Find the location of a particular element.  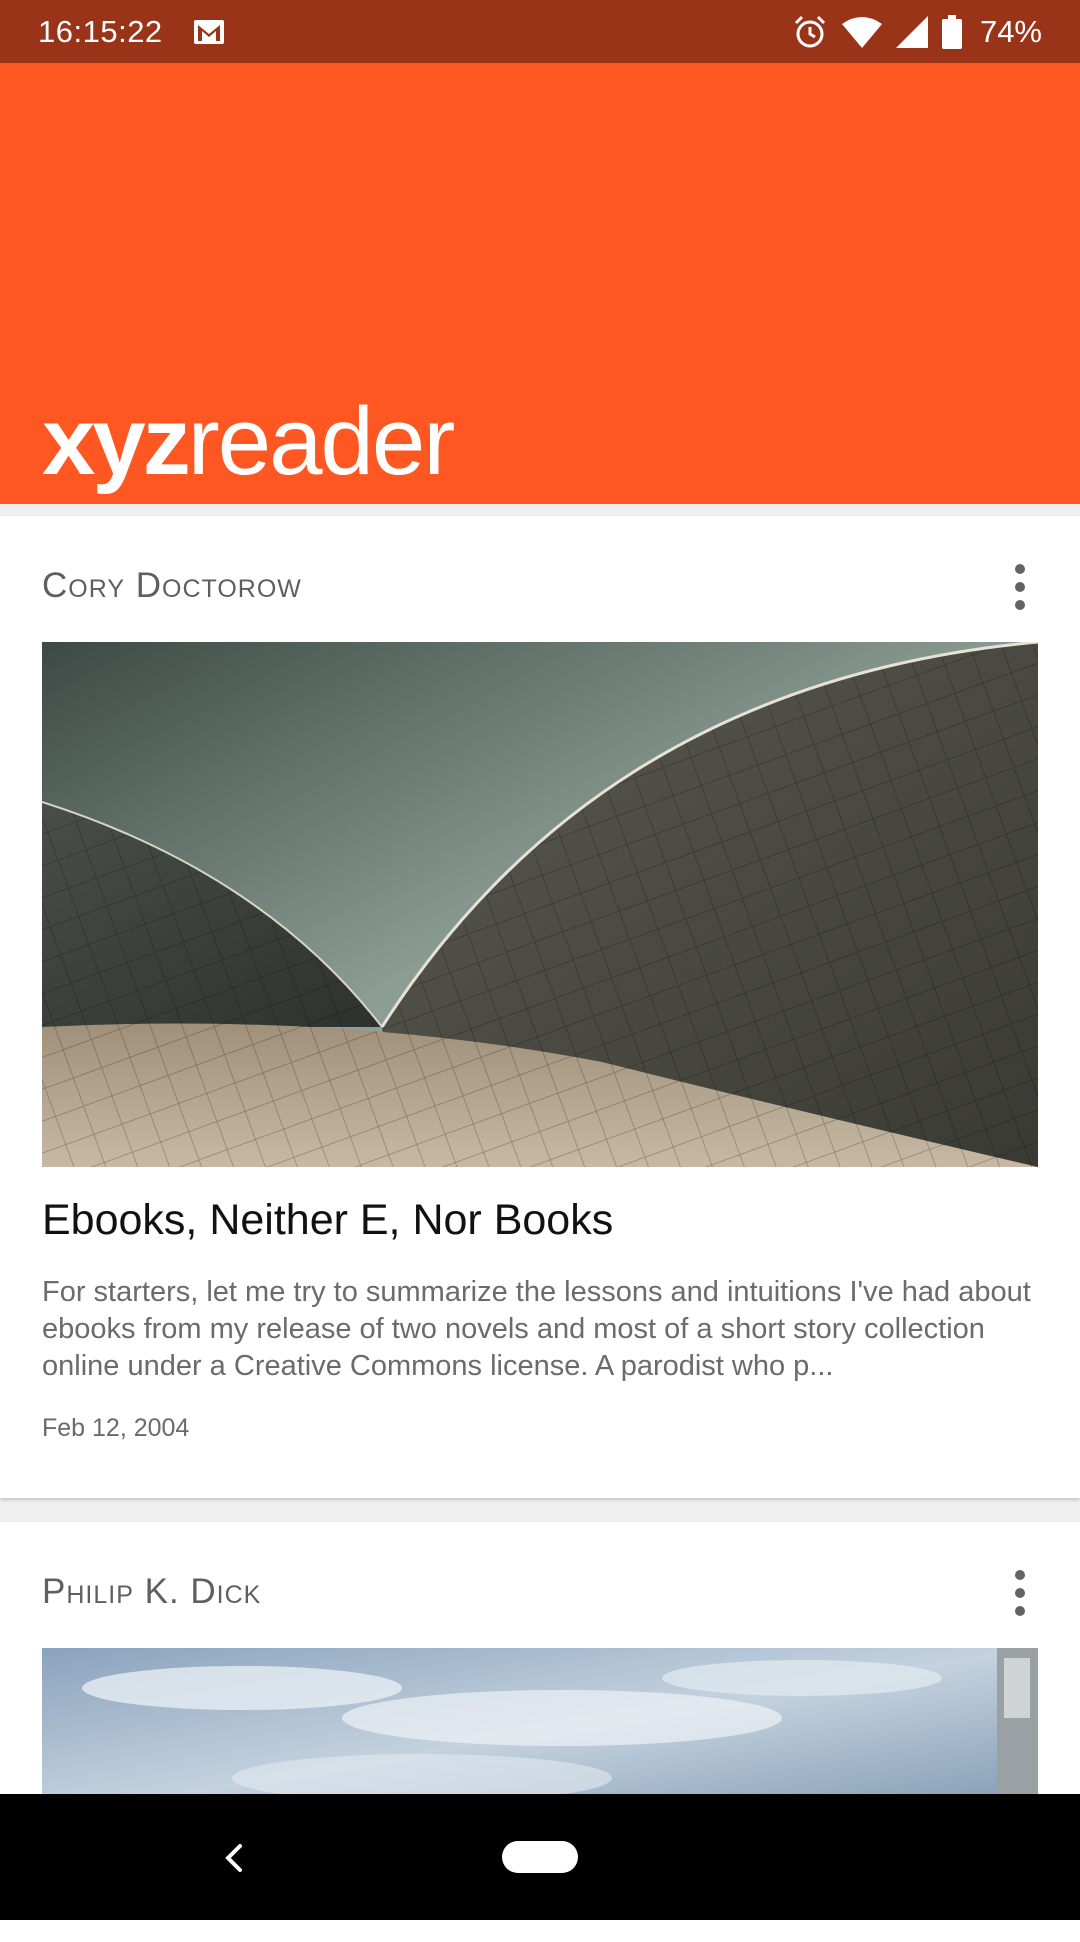

article-author: Philip K. Dick is located at coordinates (152, 1591).